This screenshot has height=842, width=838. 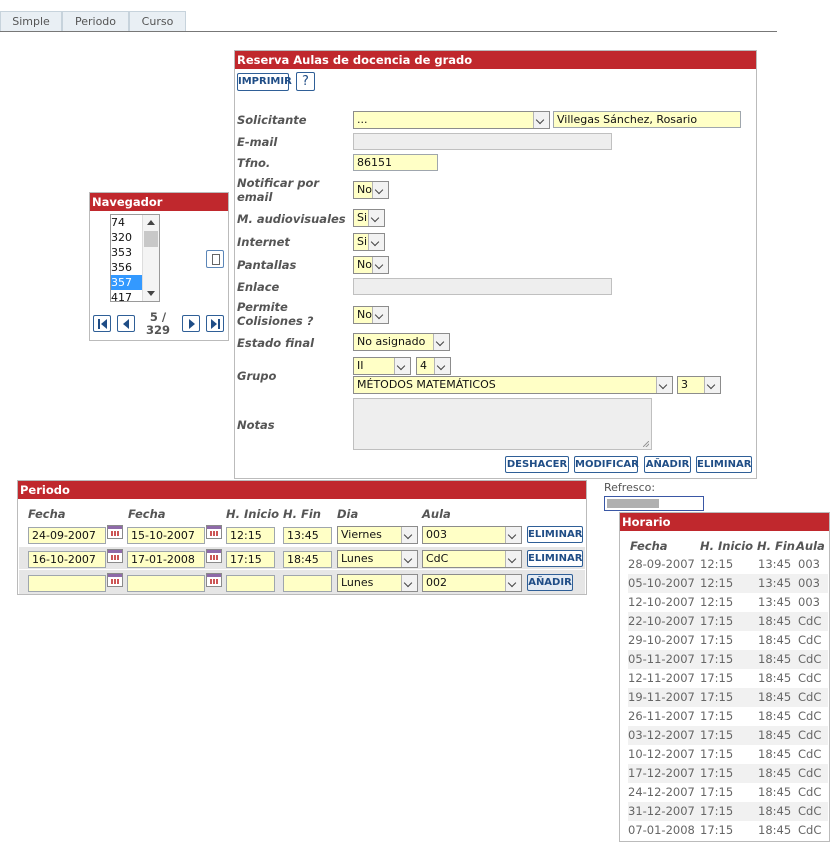 I want to click on table-row: 28-09-2007 12:15 13:45 003, so click(x=728, y=564).